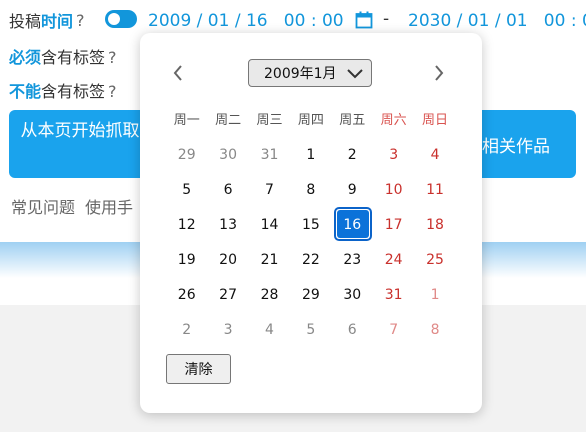  Describe the element at coordinates (186, 224) in the screenshot. I see `calendar-day: 12` at that location.